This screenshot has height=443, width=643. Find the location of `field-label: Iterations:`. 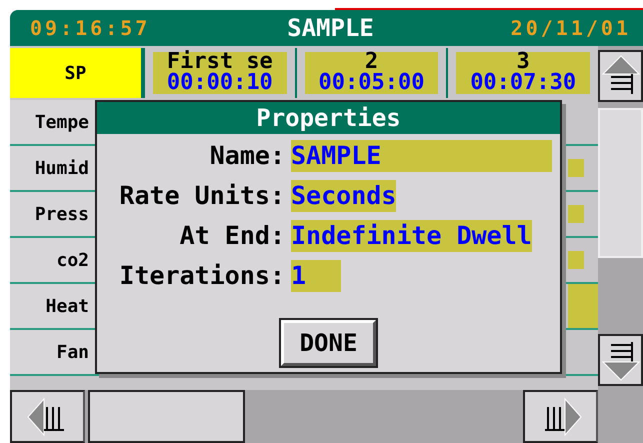

field-label: Iterations: is located at coordinates (202, 276).